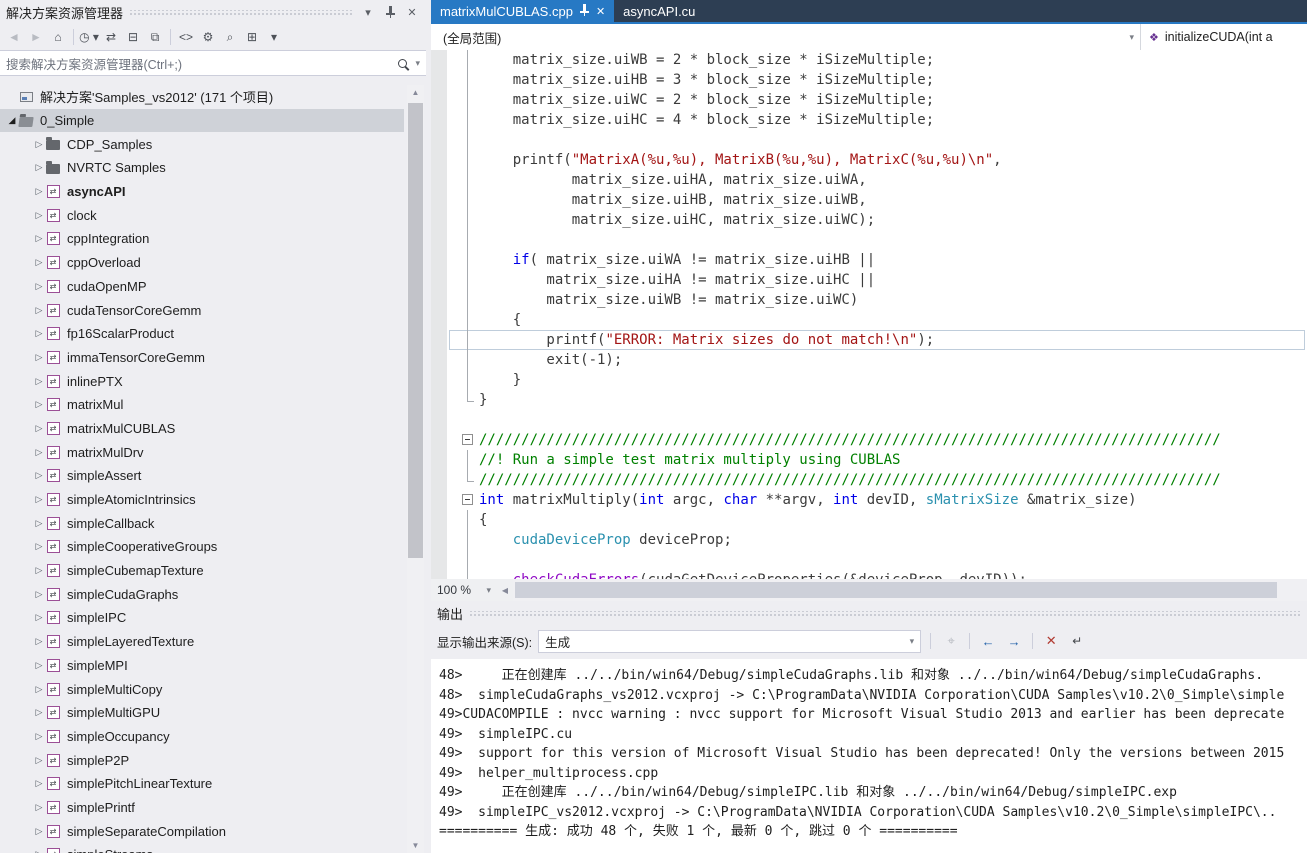  I want to click on zoom-control: 100 % ▾, so click(464, 590).